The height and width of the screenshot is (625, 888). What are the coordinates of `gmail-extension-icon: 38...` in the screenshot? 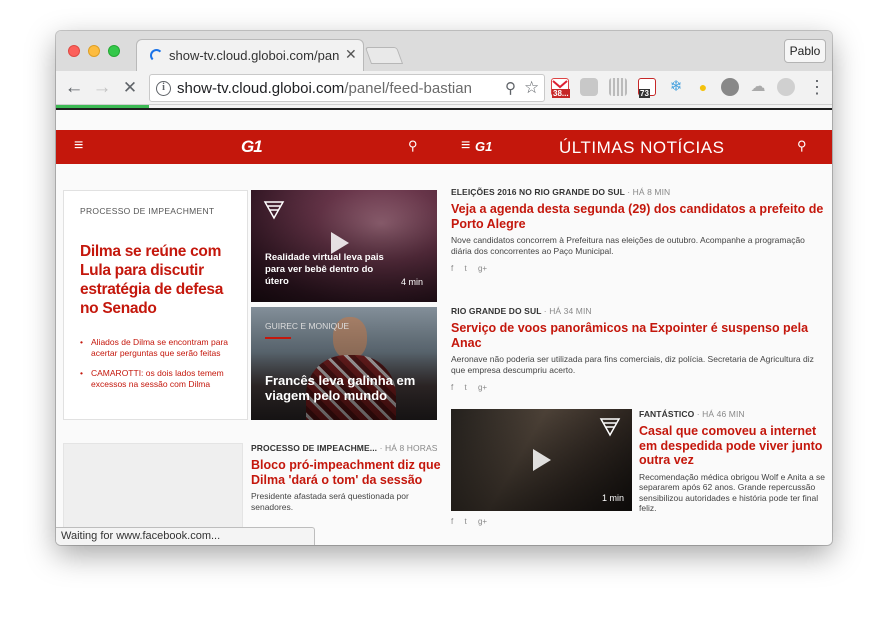 It's located at (560, 88).